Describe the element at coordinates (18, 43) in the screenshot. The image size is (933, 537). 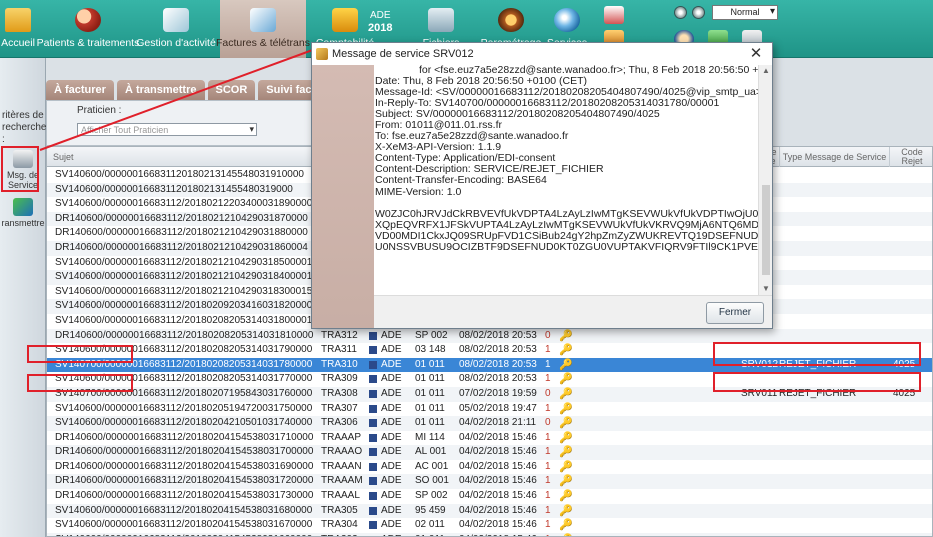
I see `toolbar-home-label: Accueil` at that location.